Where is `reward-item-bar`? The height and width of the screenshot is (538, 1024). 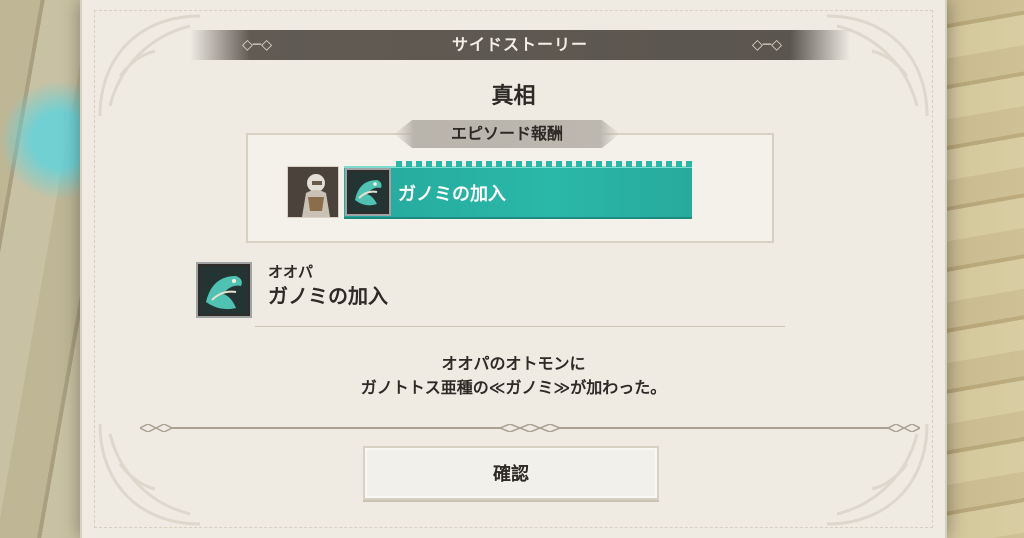 reward-item-bar is located at coordinates (518, 192).